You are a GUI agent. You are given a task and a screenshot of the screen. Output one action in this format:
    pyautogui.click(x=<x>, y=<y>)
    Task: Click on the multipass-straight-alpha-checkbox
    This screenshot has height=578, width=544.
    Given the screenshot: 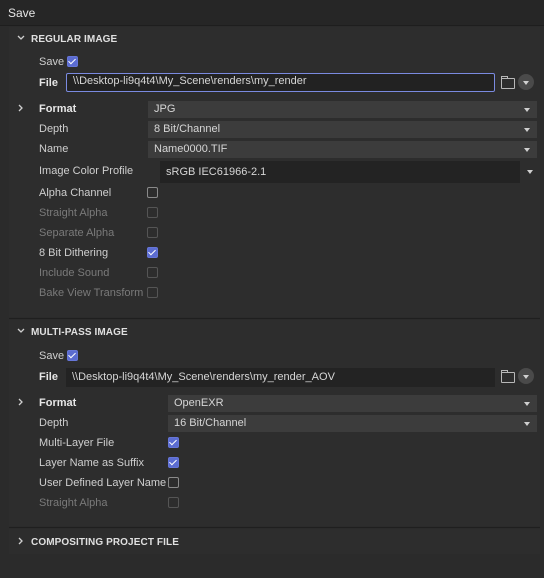 What is the action you would take?
    pyautogui.click(x=173, y=502)
    